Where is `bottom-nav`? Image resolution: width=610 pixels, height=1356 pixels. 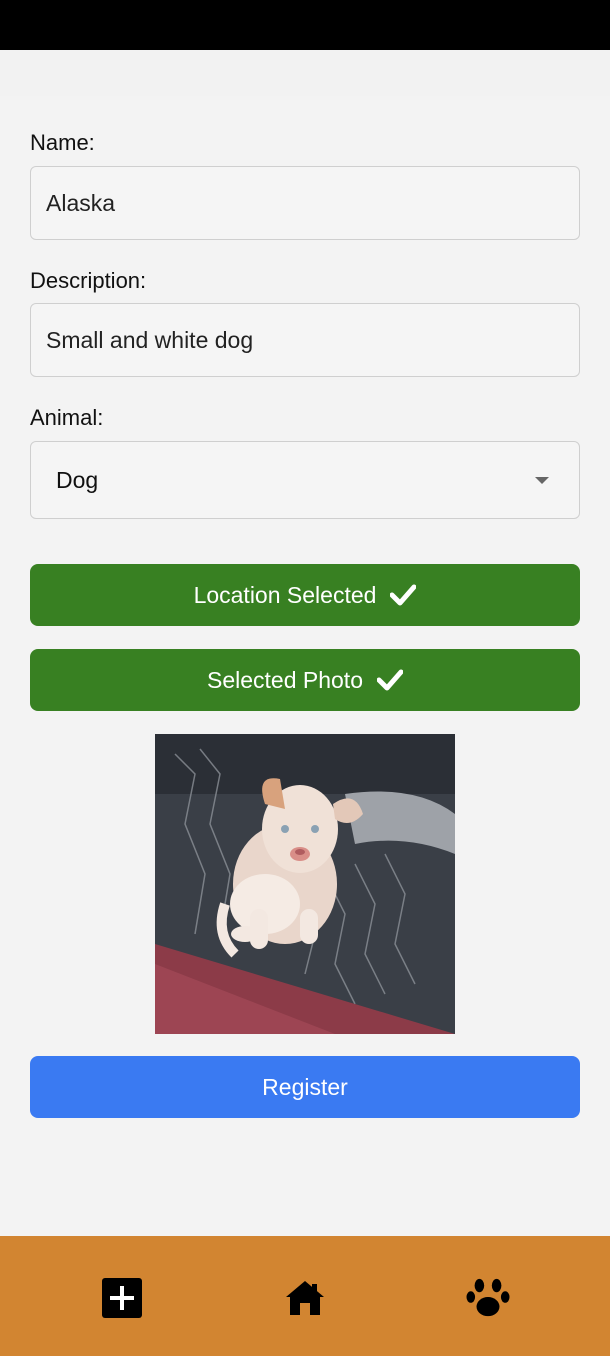
bottom-nav is located at coordinates (305, 1296).